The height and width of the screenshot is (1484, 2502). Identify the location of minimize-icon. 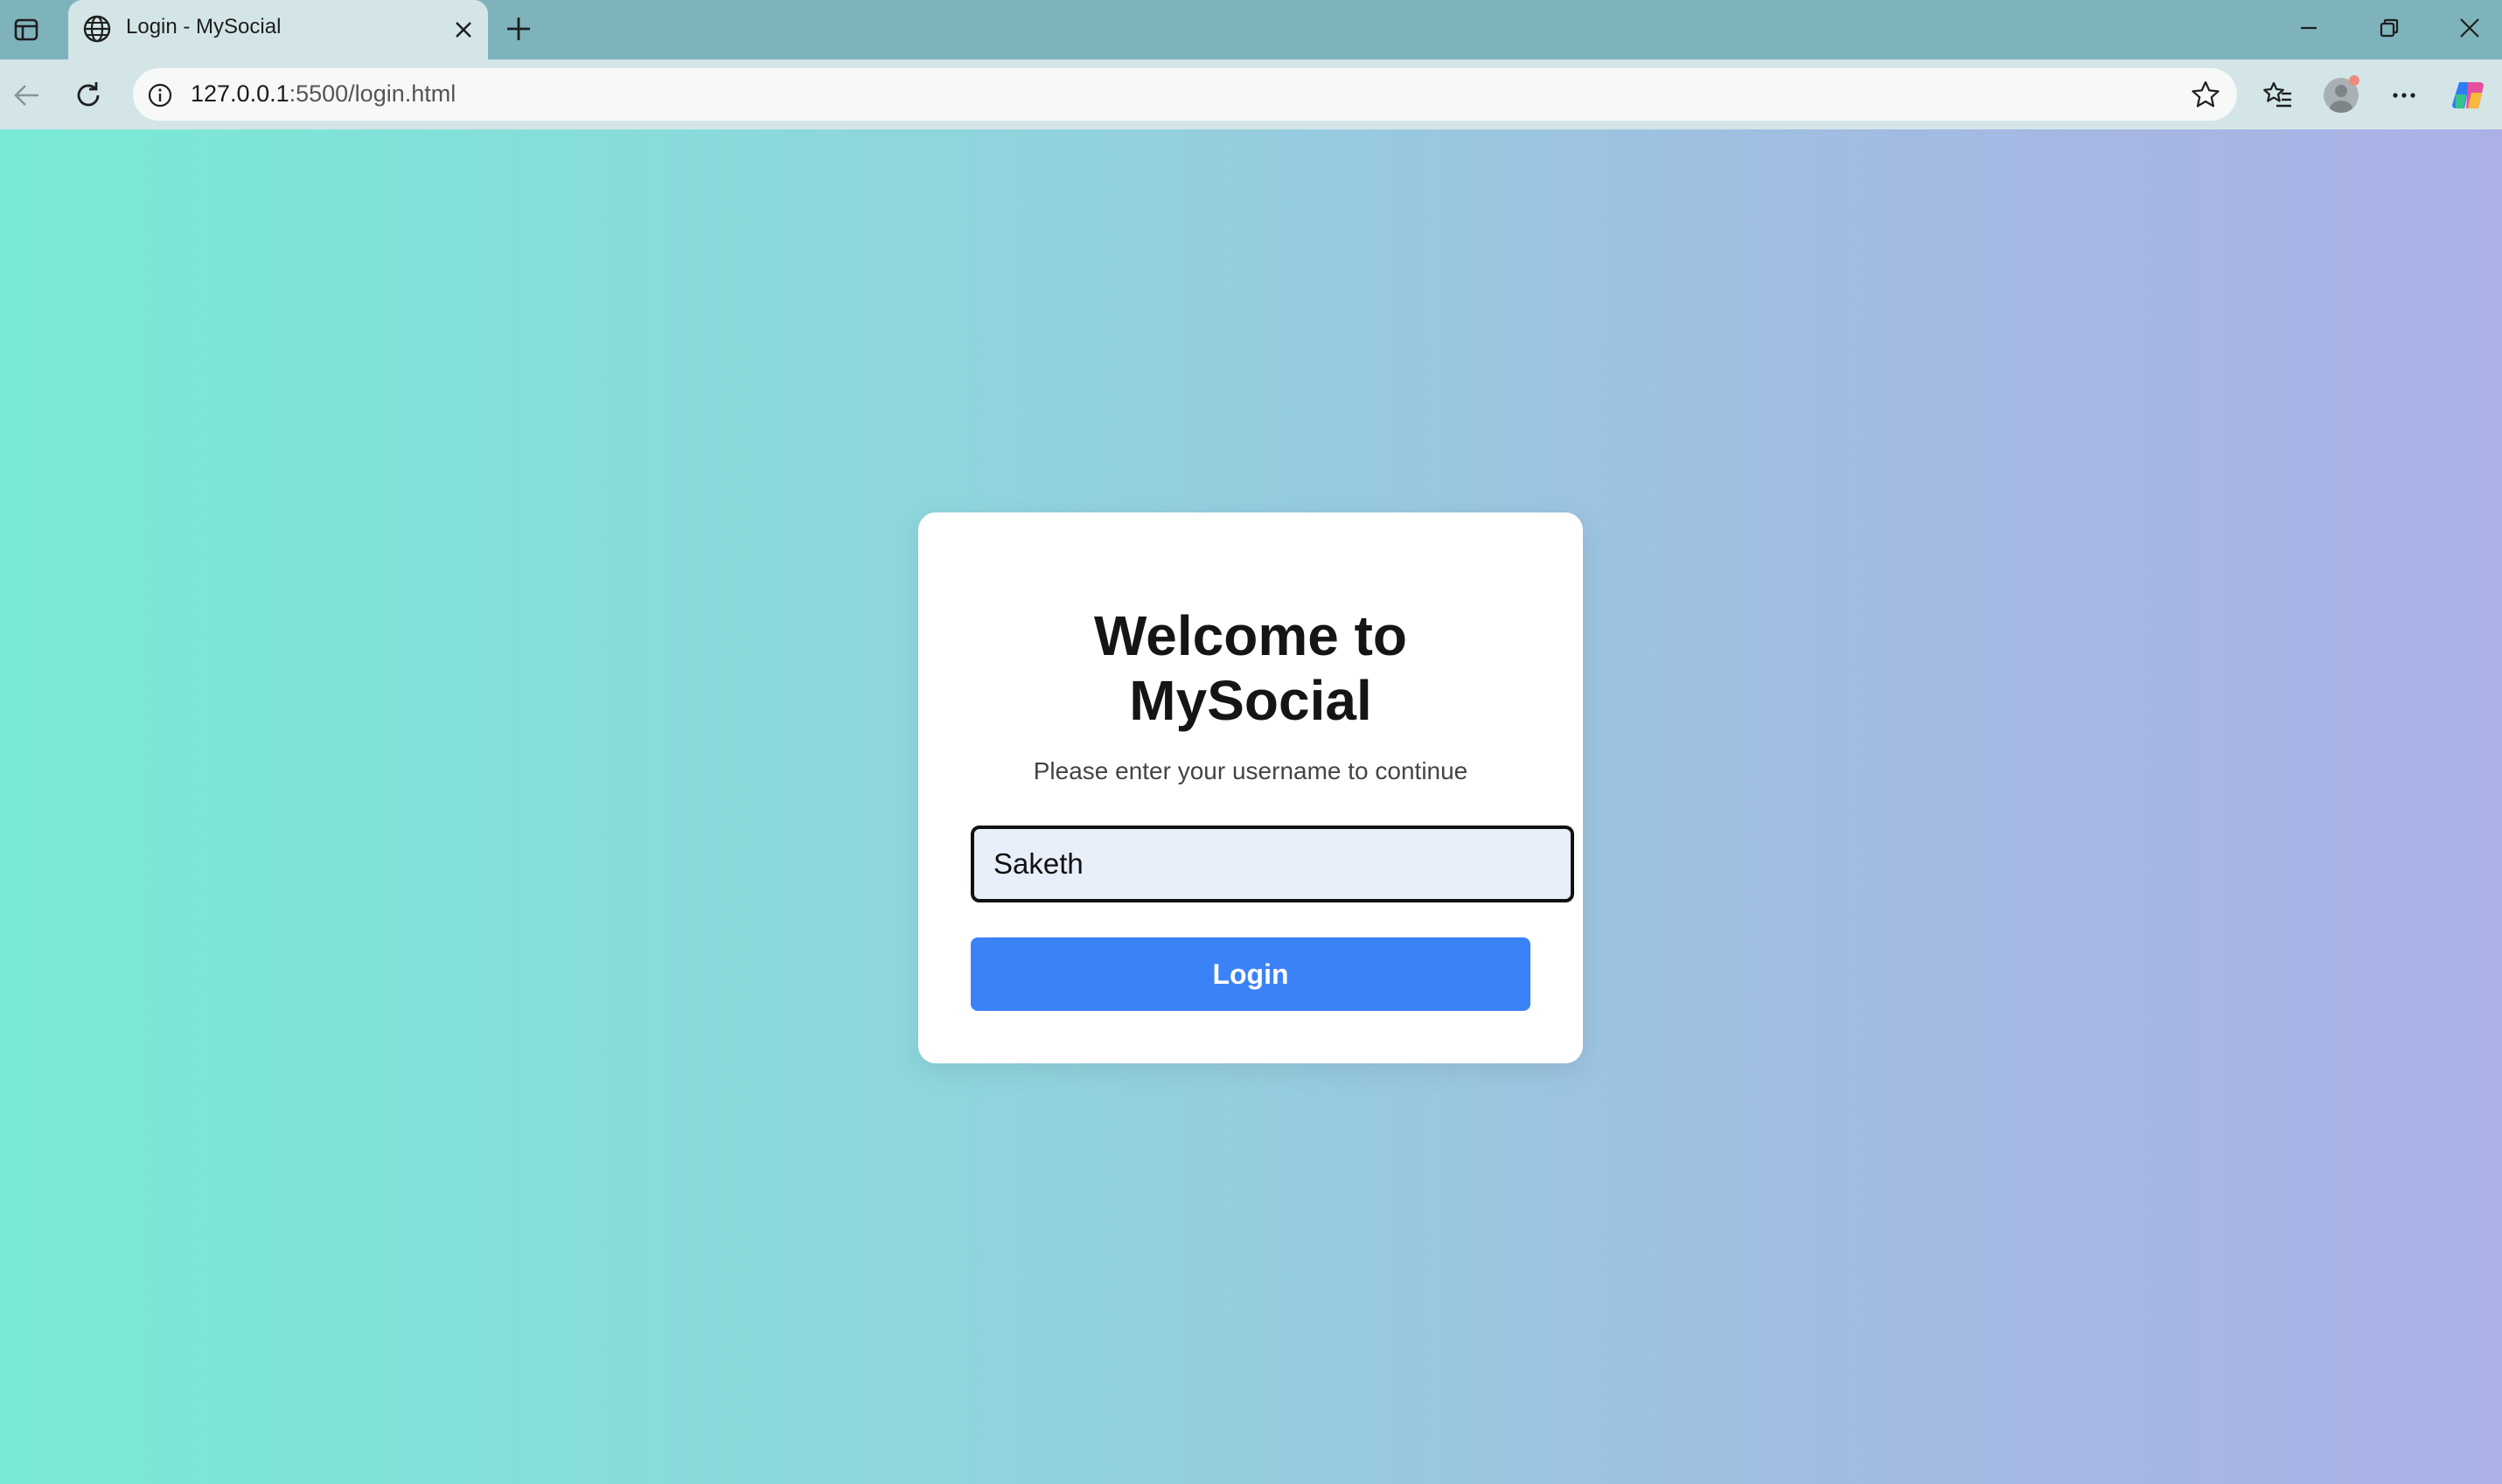
(2309, 28).